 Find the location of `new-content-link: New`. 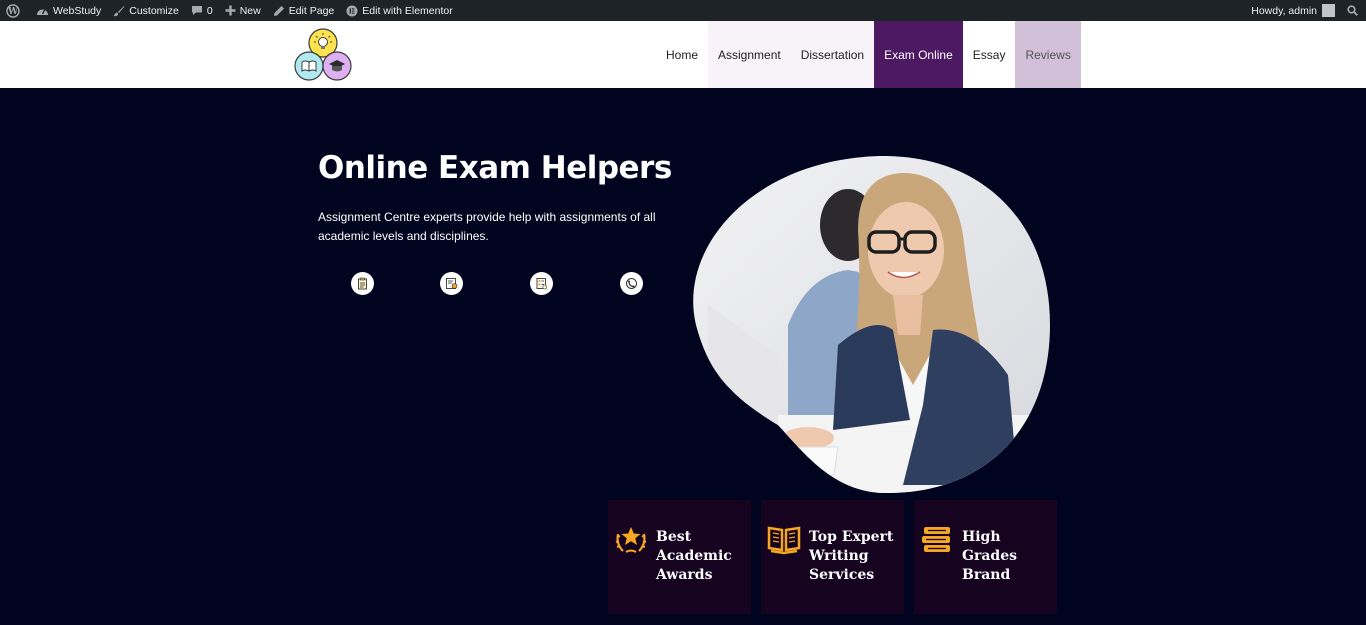

new-content-link: New is located at coordinates (243, 10).